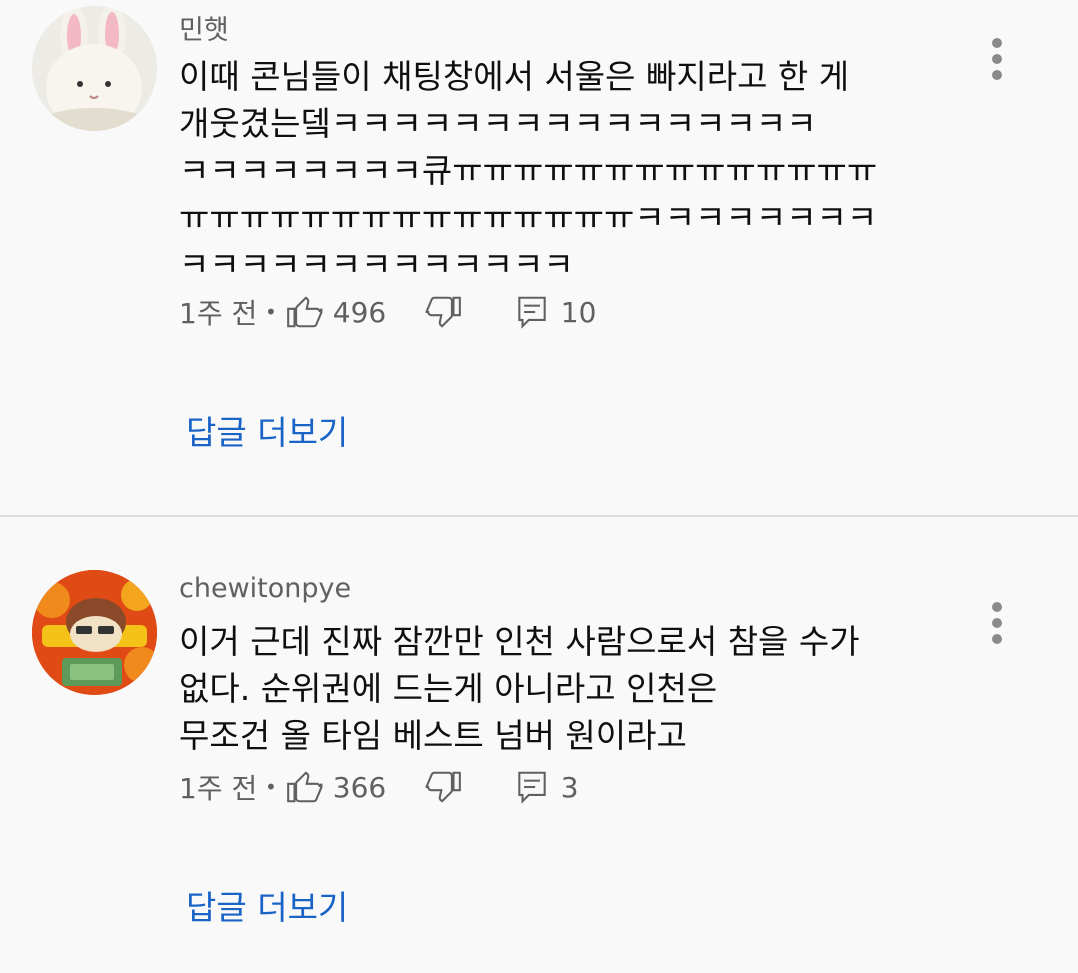 This screenshot has width=1078, height=973. I want to click on comment-author: 민햇, so click(204, 27).